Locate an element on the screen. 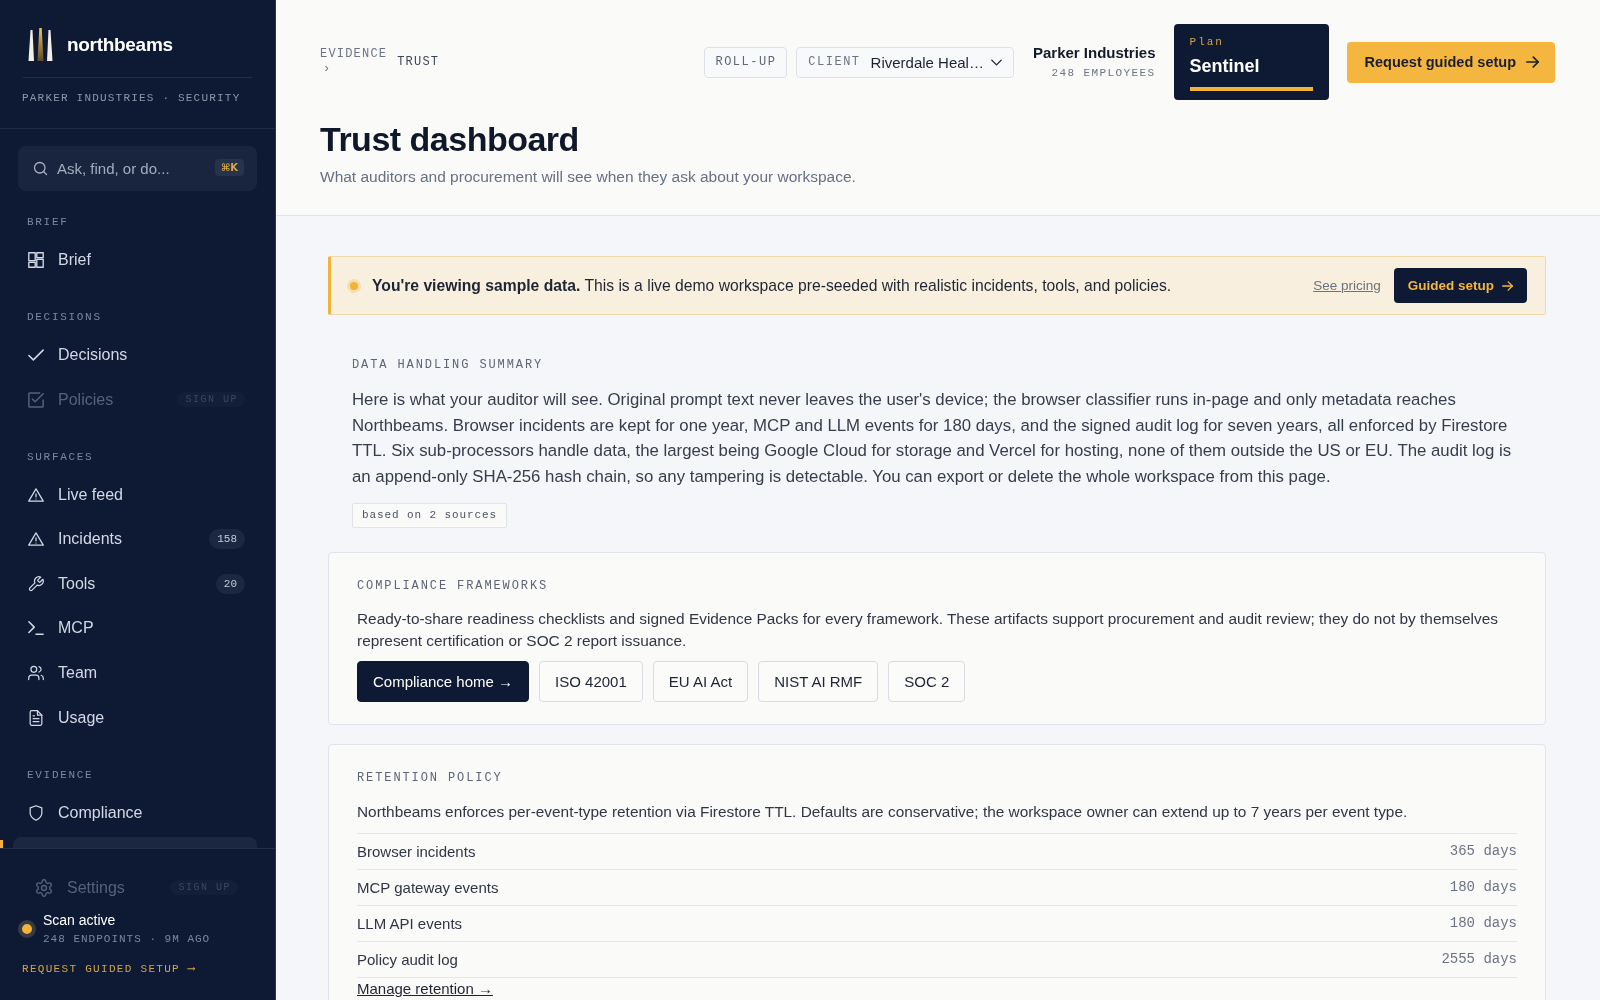 Image resolution: width=1600 pixels, height=1000 pixels. framework-button: NIST AI RMF is located at coordinates (818, 682).